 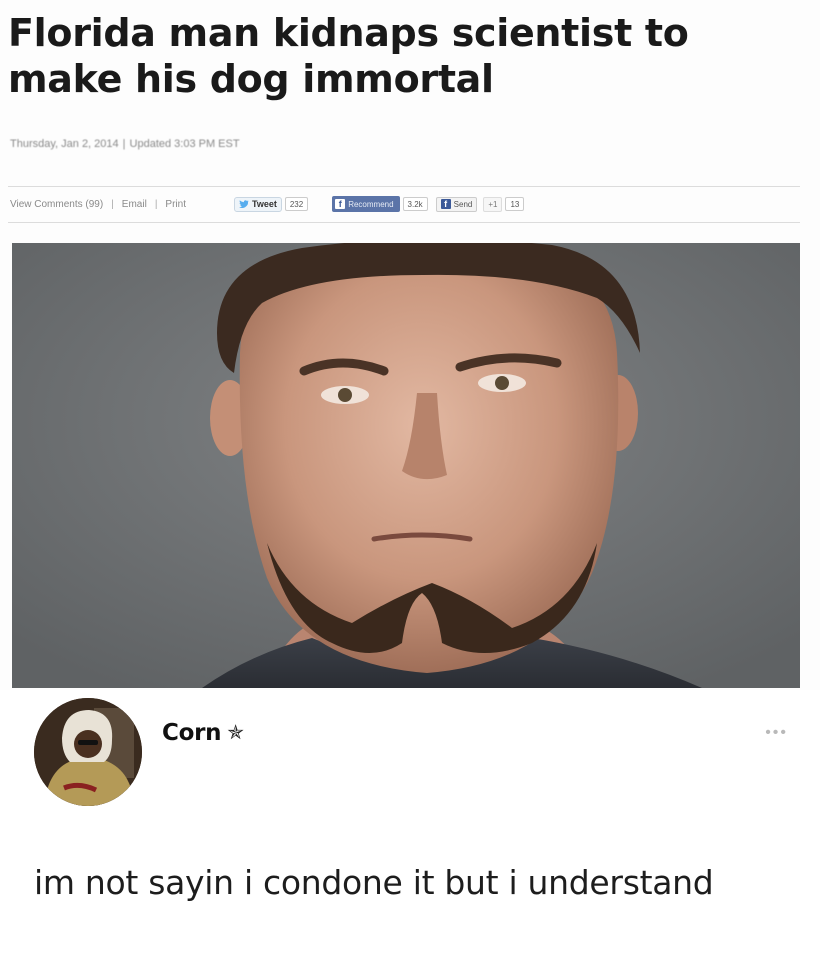 I want to click on gplus-button: +1, so click(x=493, y=204).